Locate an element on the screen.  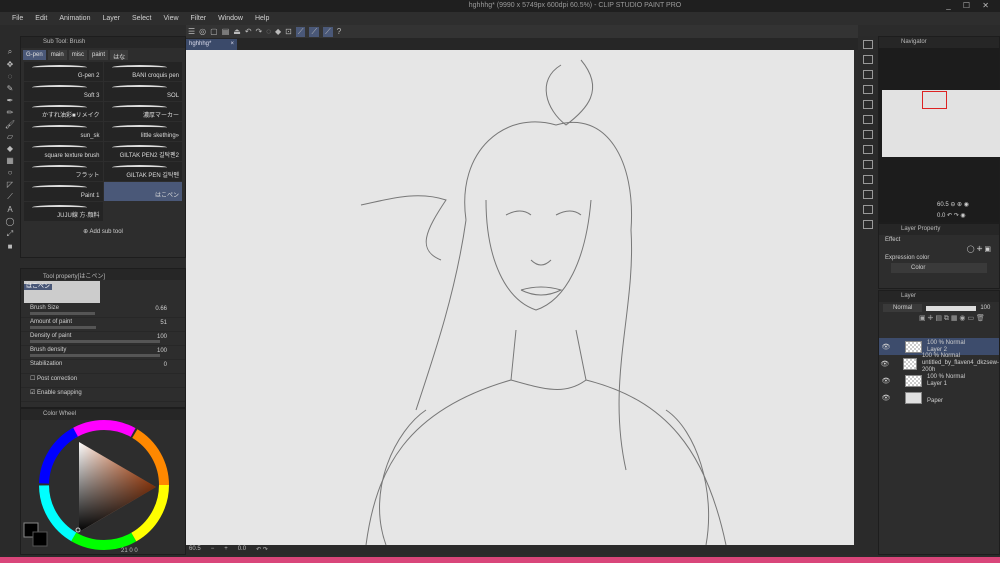
balloon-tool-icon: ◯ is located at coordinates (10, 221).